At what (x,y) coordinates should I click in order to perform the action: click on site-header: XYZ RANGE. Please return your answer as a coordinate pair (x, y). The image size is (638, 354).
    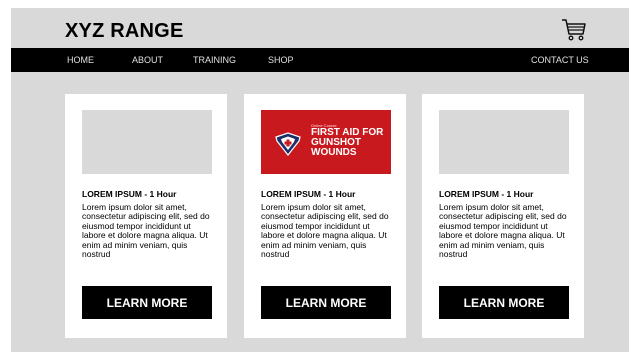
    Looking at the image, I should click on (320, 28).